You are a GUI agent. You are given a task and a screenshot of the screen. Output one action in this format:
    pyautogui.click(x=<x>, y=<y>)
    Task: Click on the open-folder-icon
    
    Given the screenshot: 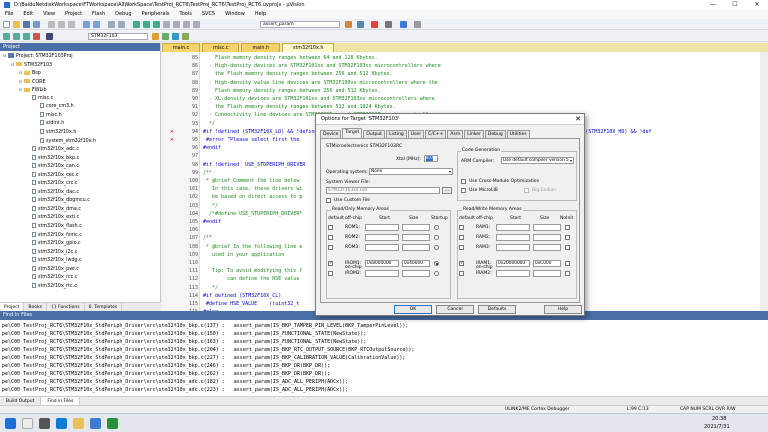 What is the action you would take?
    pyautogui.click(x=16, y=24)
    